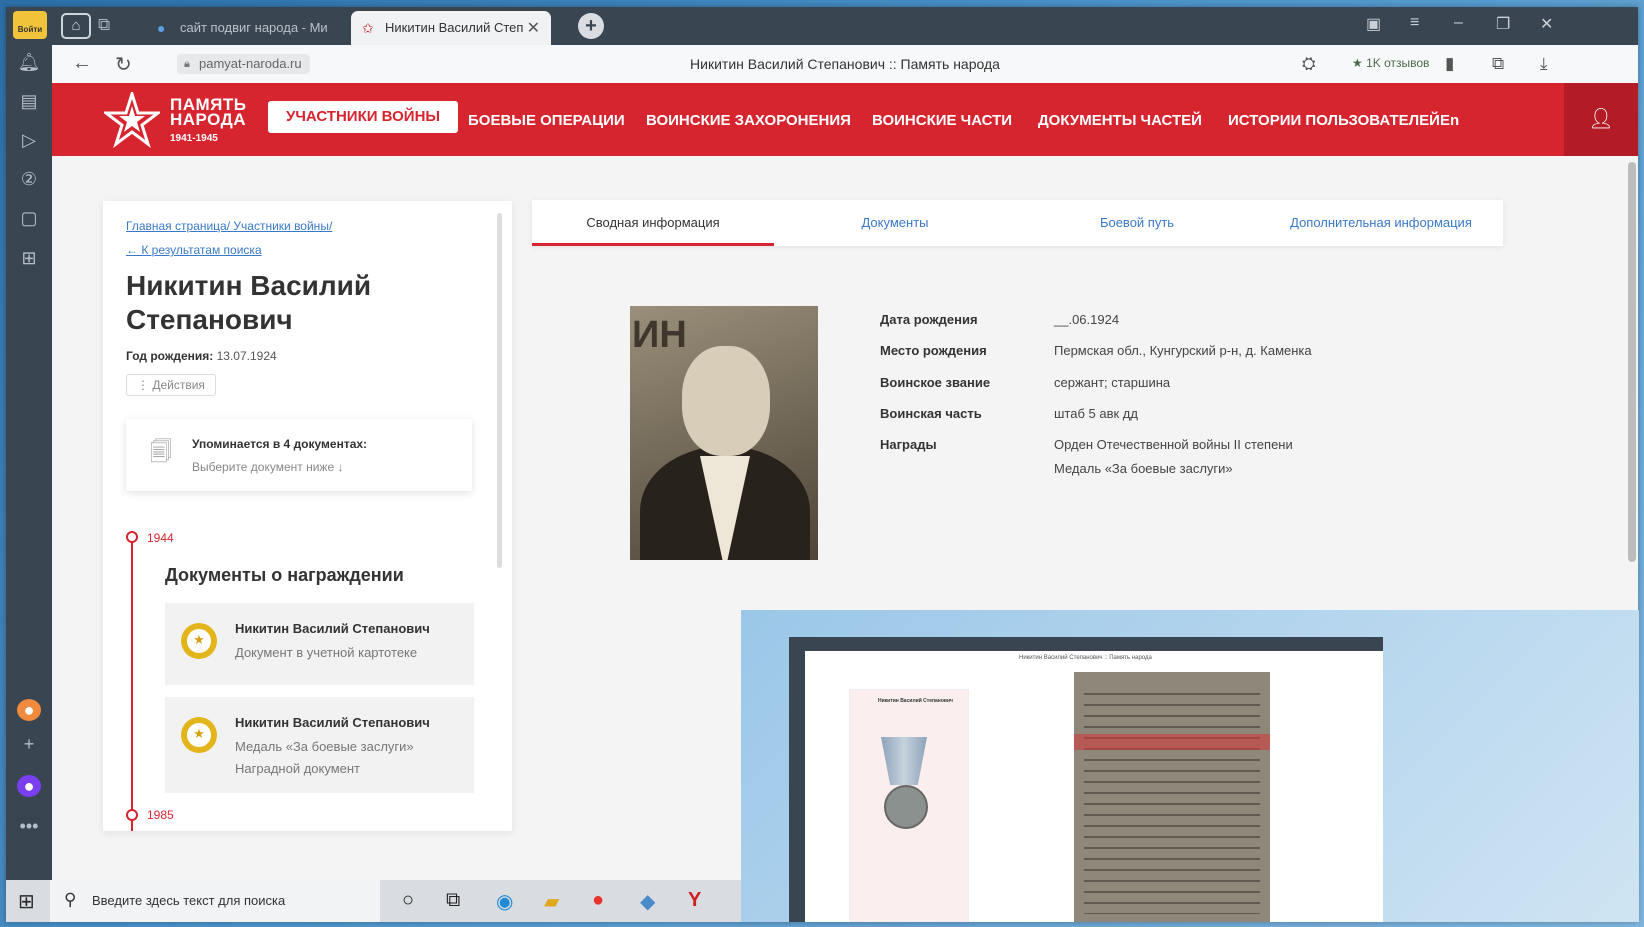  What do you see at coordinates (1381, 223) in the screenshot?
I see `tab-additional-info: Дополнительная информация` at bounding box center [1381, 223].